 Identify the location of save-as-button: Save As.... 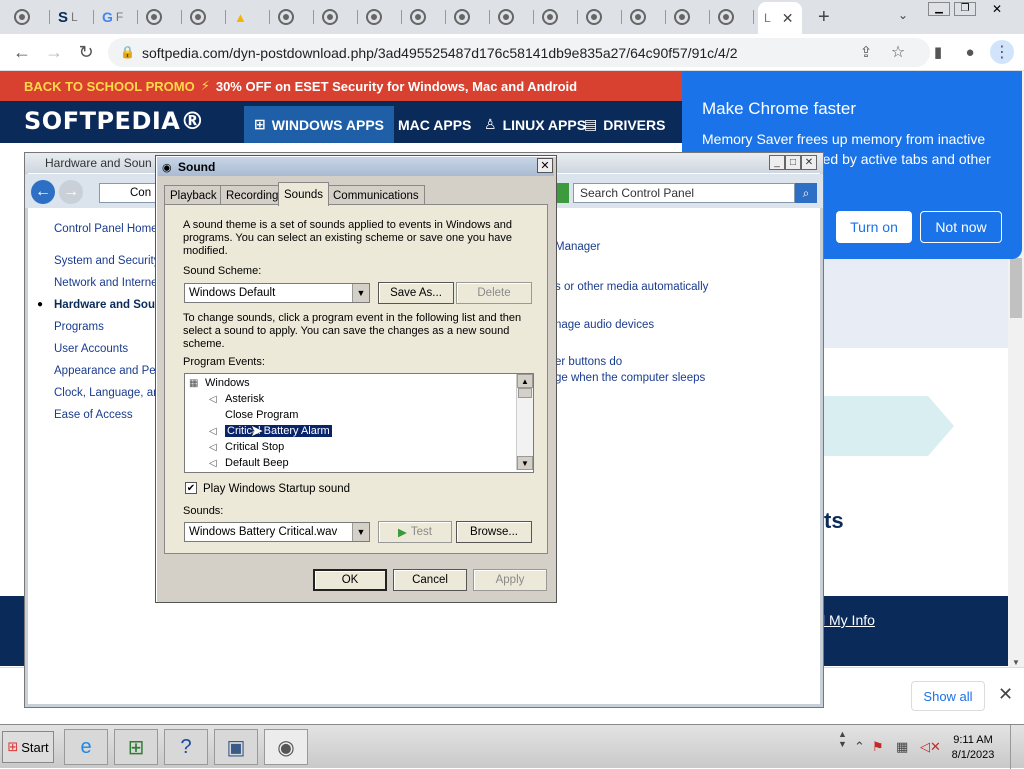
(416, 293).